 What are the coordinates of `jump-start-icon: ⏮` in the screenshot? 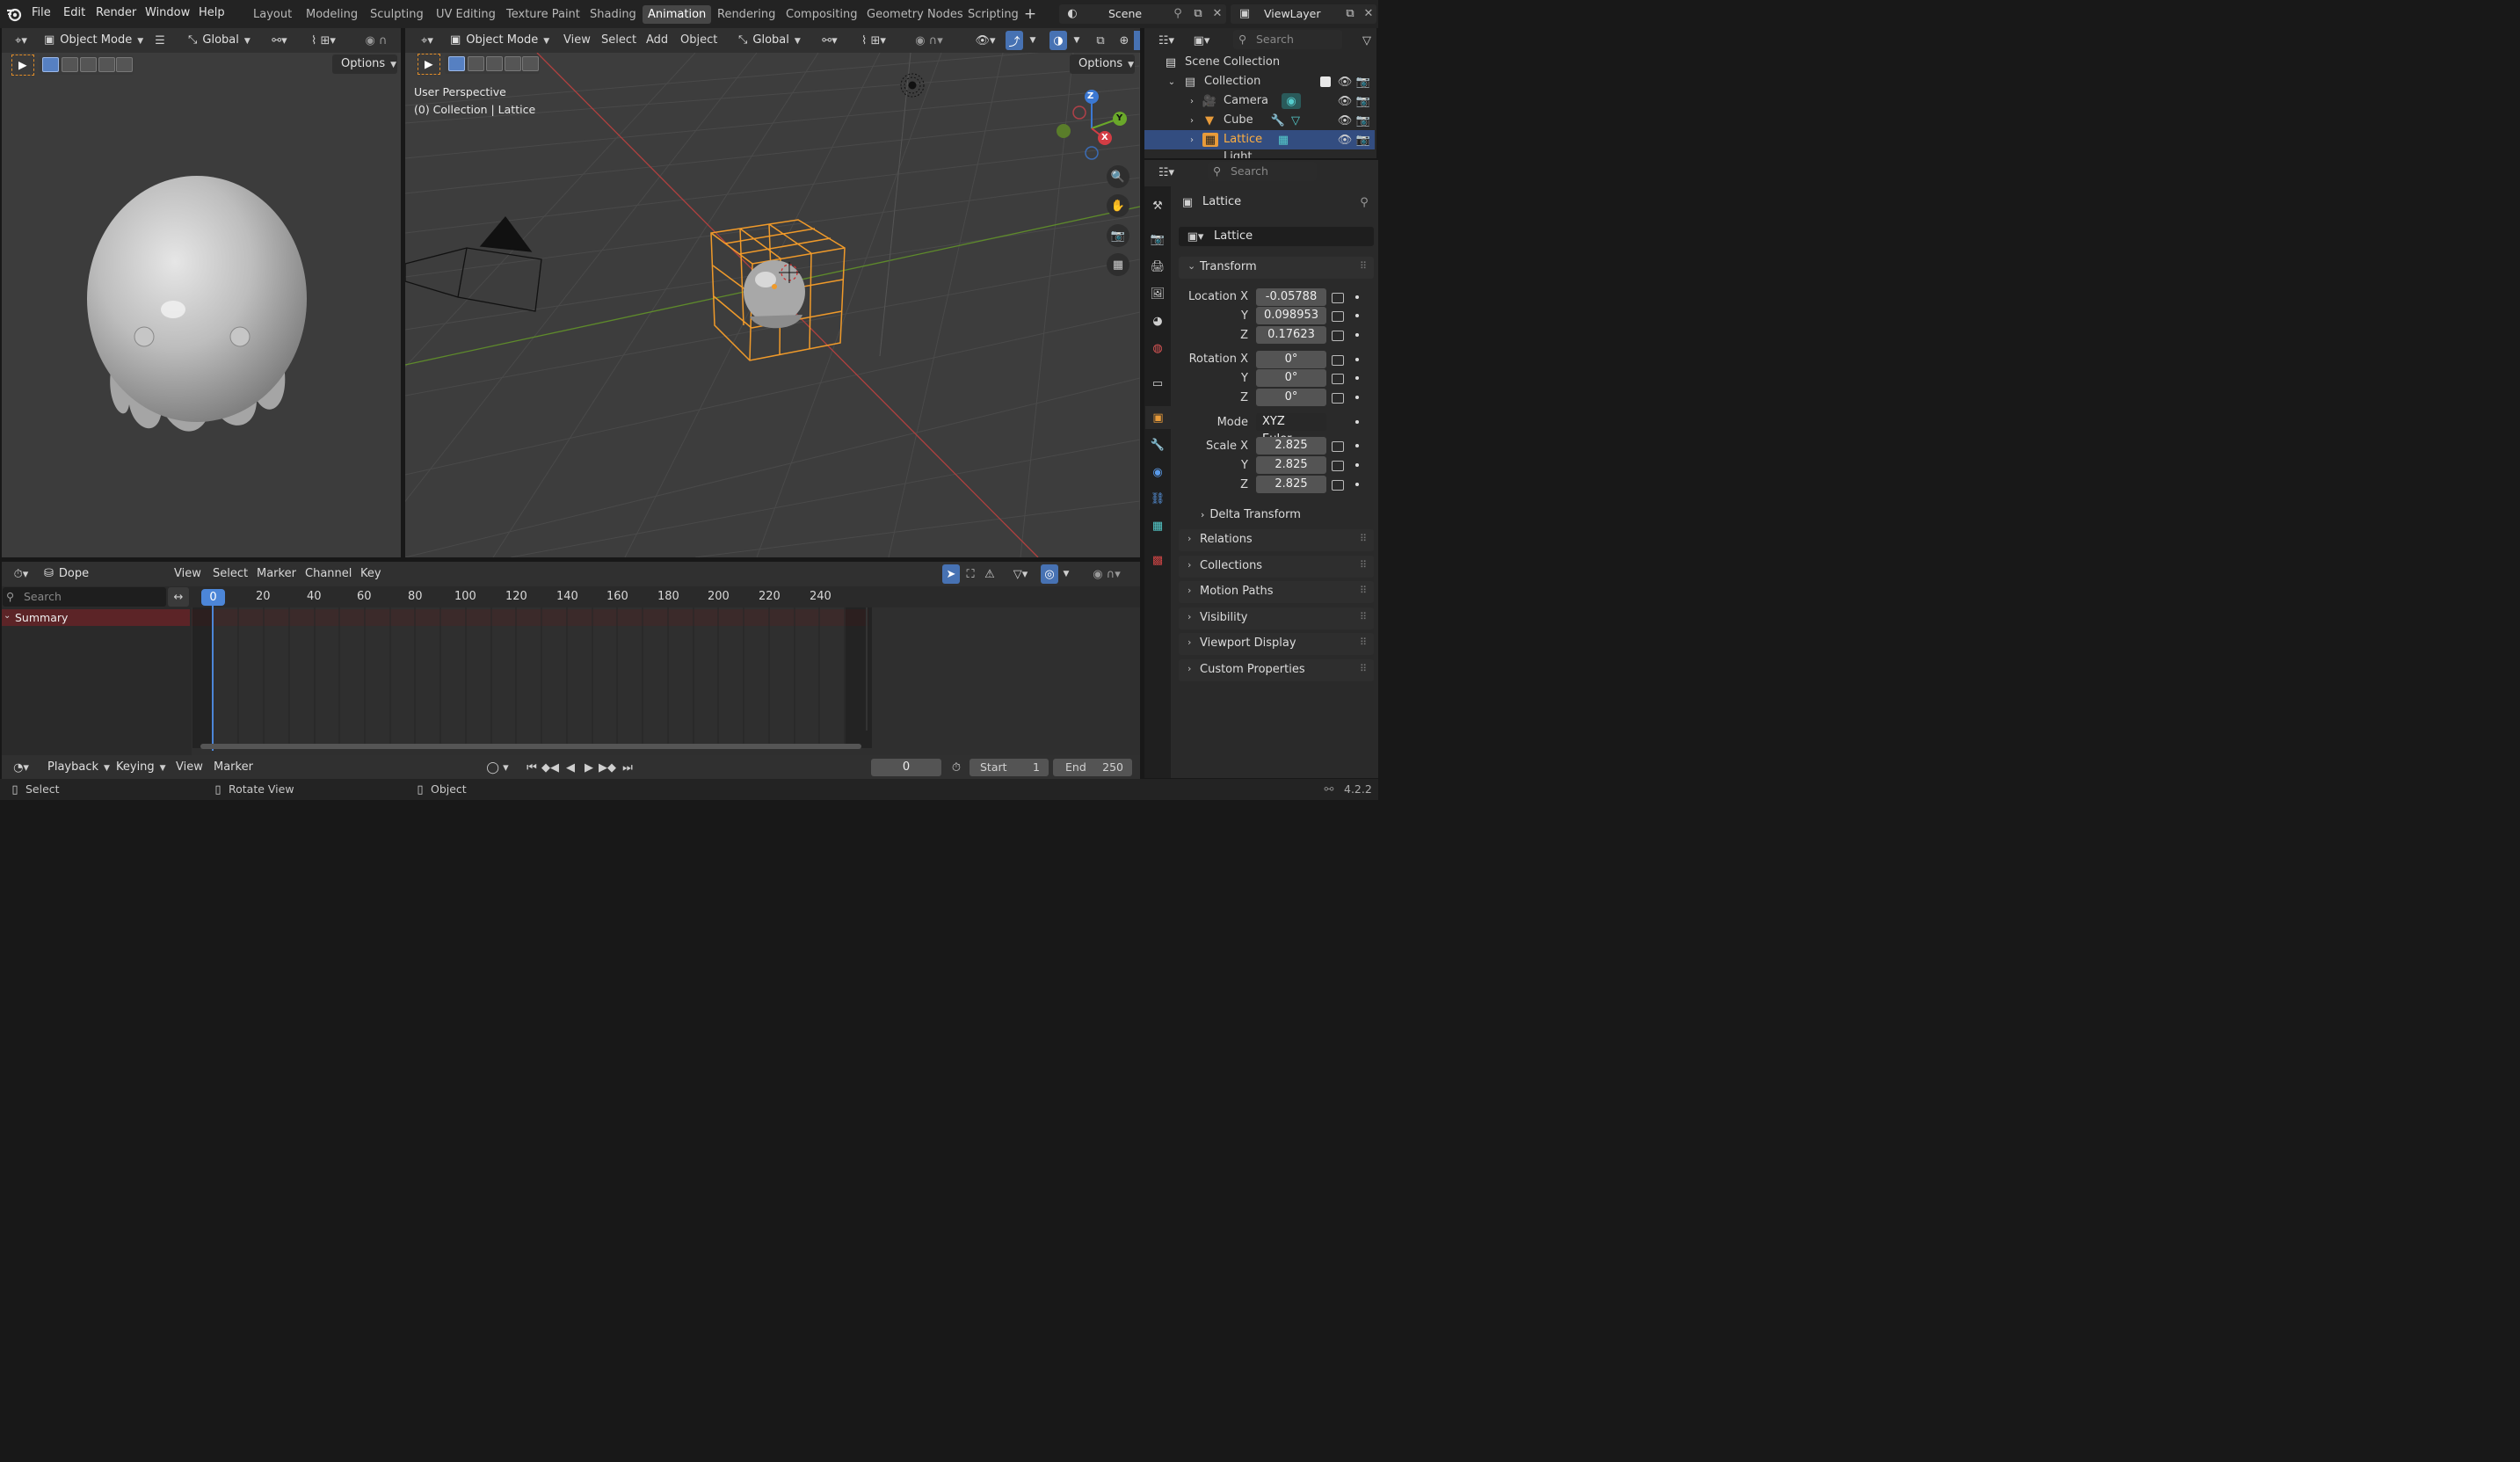 It's located at (532, 767).